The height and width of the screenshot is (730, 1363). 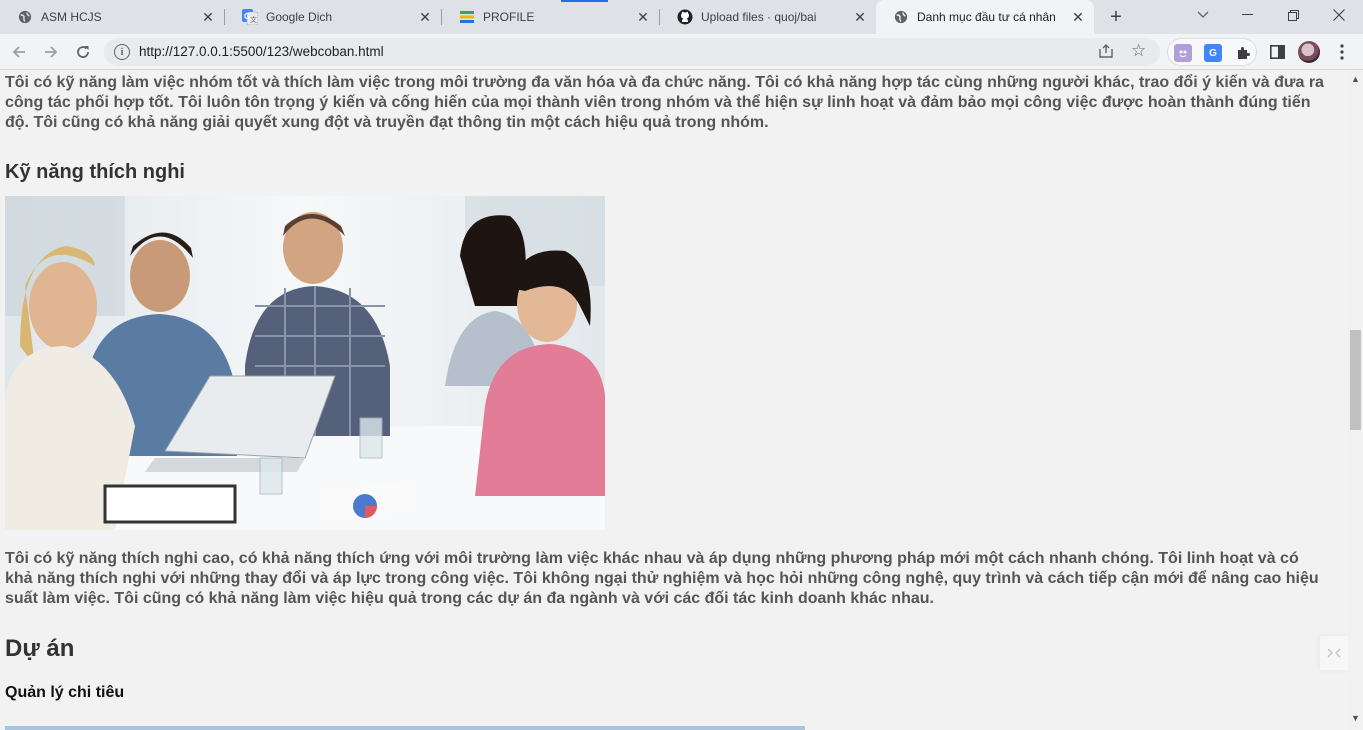 I want to click on minimize-icon, so click(x=1247, y=14).